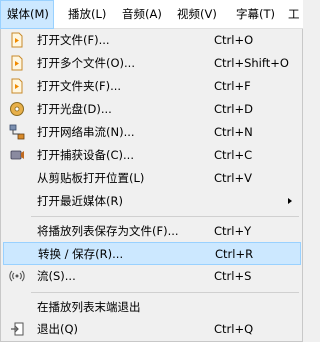  Describe the element at coordinates (152, 201) in the screenshot. I see `menu-item-open-recent-media: 打开最近媒体(R)` at that location.